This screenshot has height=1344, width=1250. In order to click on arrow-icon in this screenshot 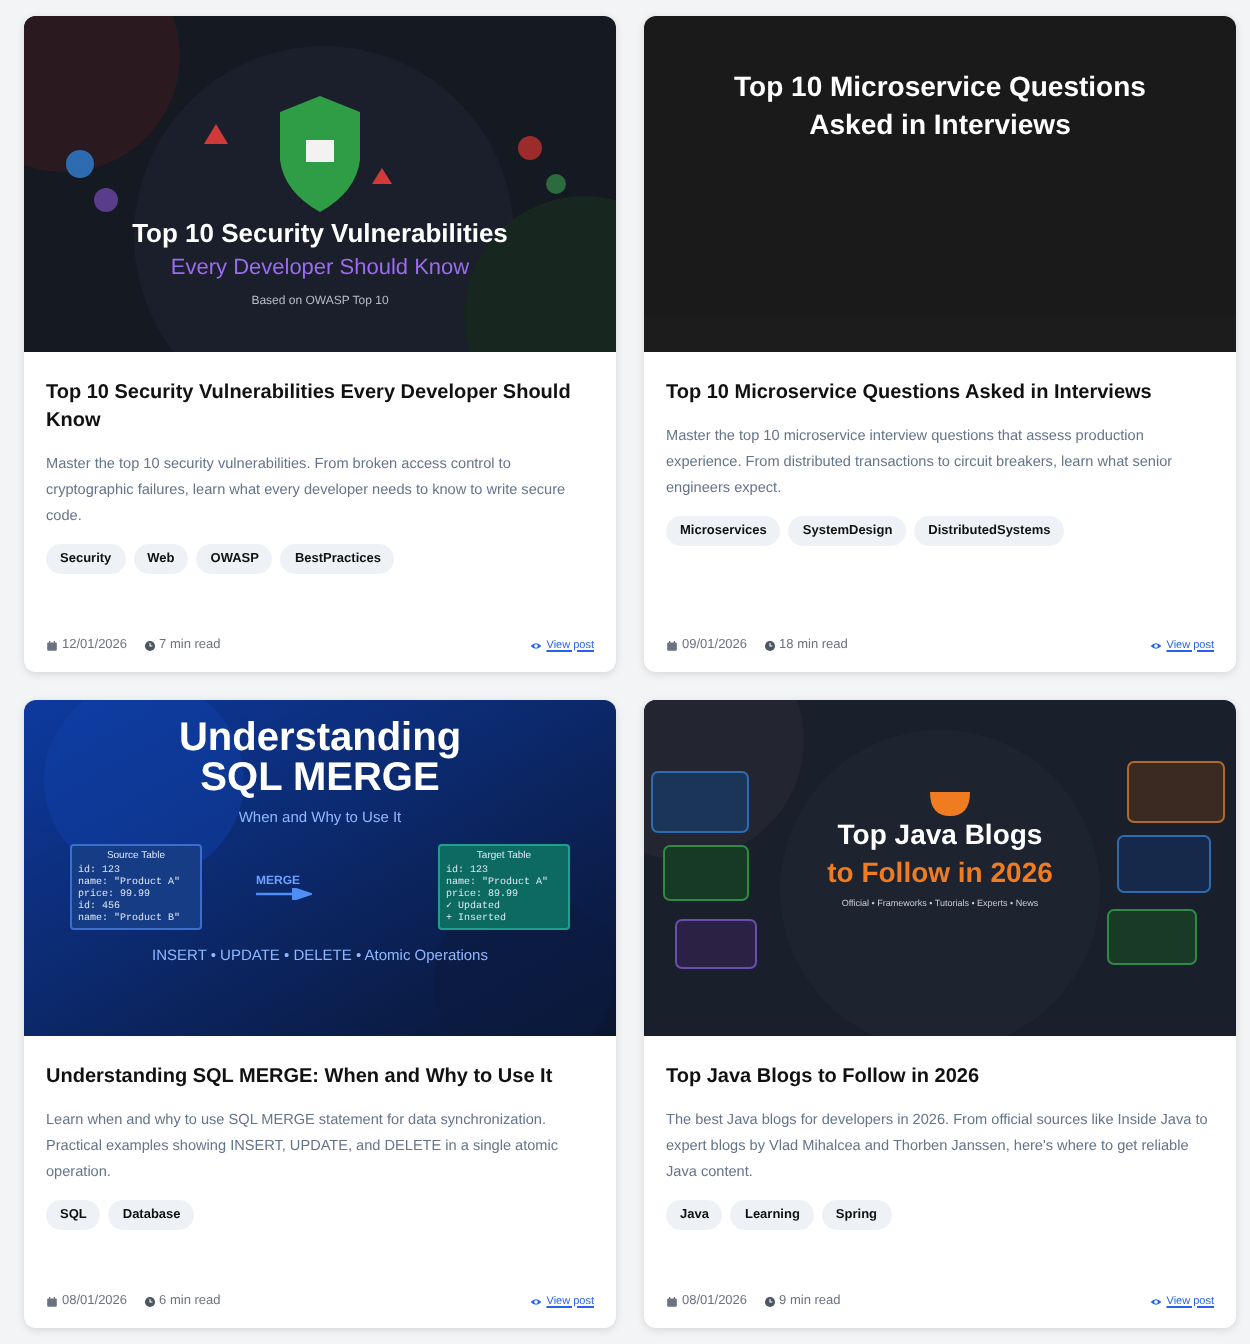, I will do `click(284, 893)`.